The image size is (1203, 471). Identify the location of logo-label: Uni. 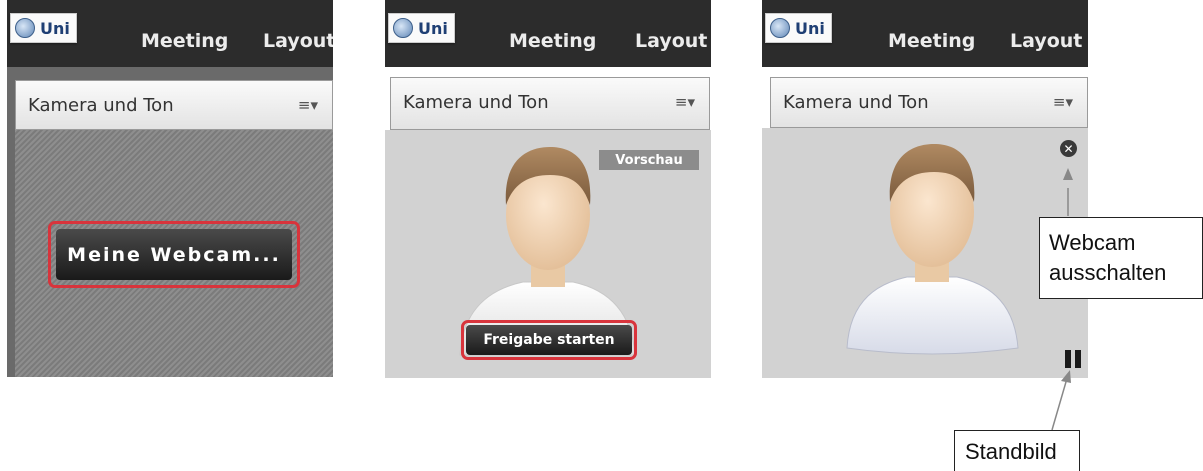
(55, 28).